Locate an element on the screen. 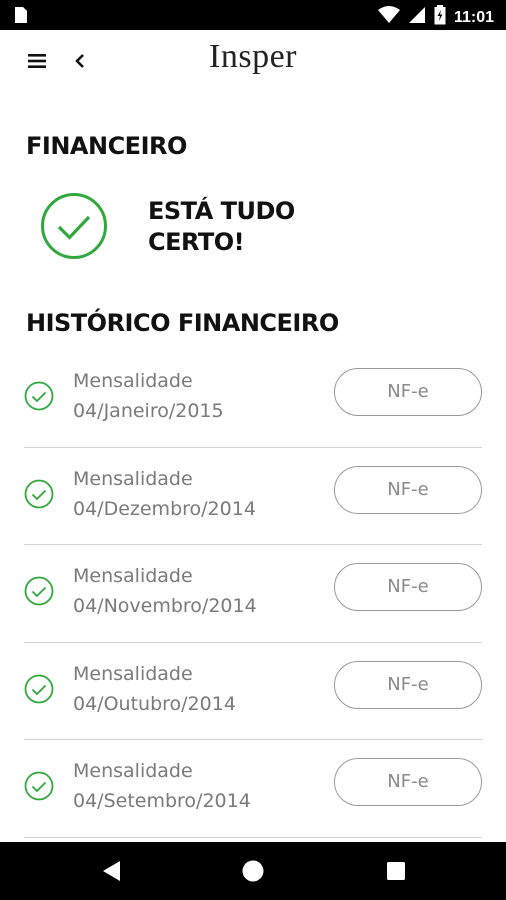 This screenshot has width=506, height=900. battery-icon is located at coordinates (440, 17).